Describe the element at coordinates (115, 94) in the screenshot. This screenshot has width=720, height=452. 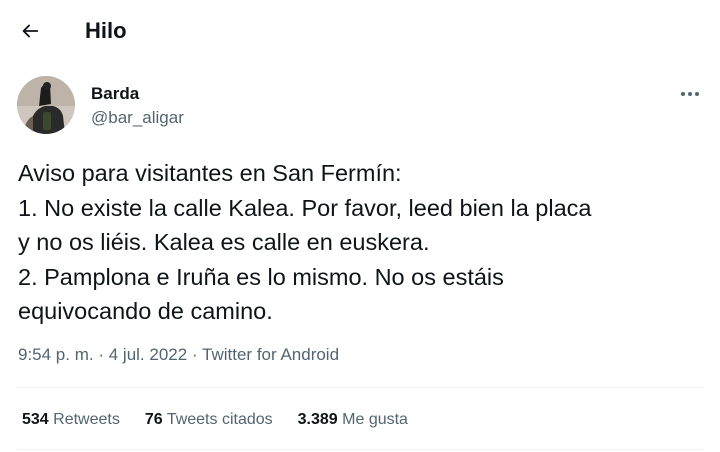
I see `author-name: Barda` at that location.